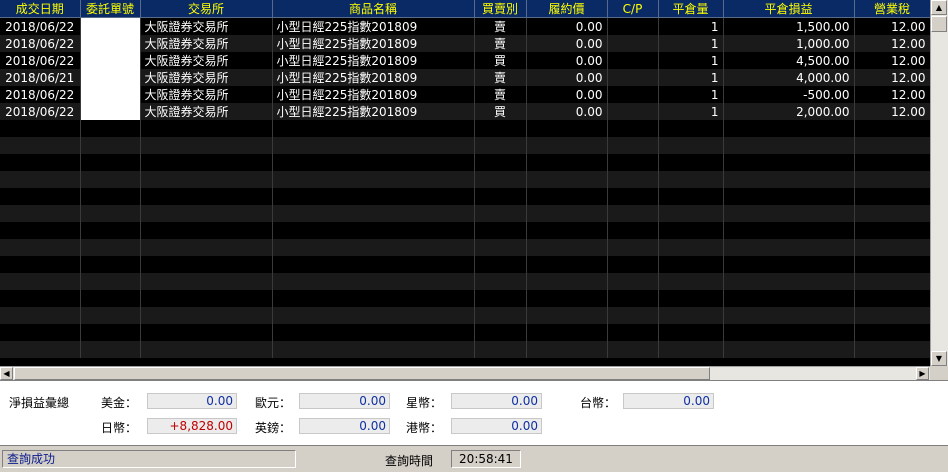  Describe the element at coordinates (500, 9) in the screenshot. I see `col-header-side: 買賣別` at that location.